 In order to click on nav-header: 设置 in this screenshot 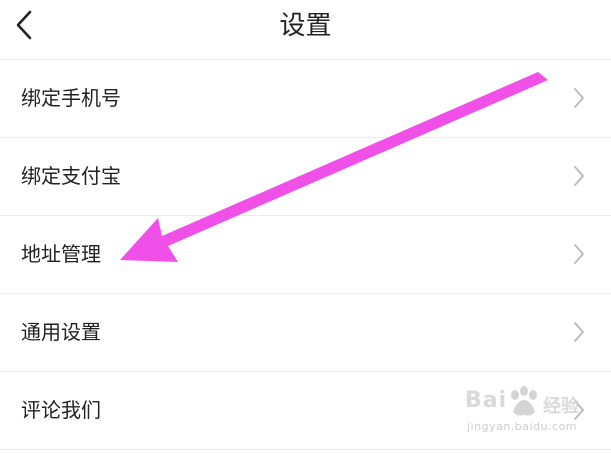, I will do `click(305, 29)`.